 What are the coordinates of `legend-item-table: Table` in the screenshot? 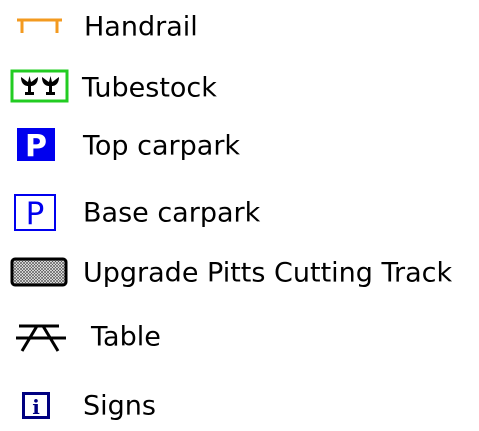 It's located at (239, 337).